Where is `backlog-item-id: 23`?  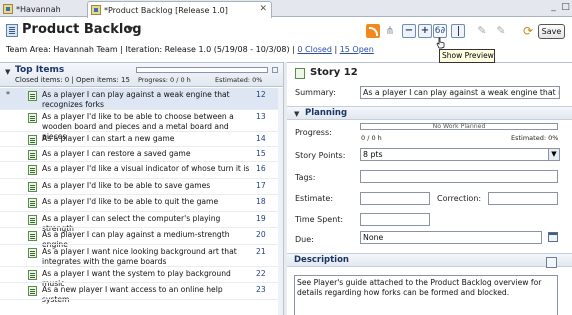 backlog-item-id: 23 is located at coordinates (266, 289).